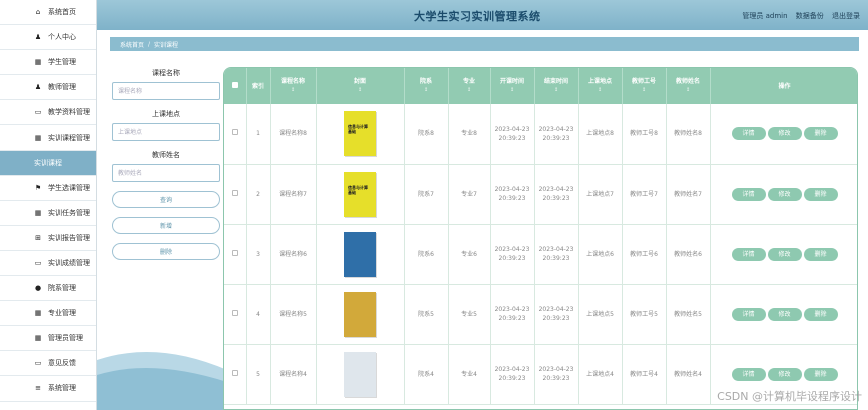 This screenshot has height=410, width=868. What do you see at coordinates (258, 254) in the screenshot?
I see `row-index: 3` at bounding box center [258, 254].